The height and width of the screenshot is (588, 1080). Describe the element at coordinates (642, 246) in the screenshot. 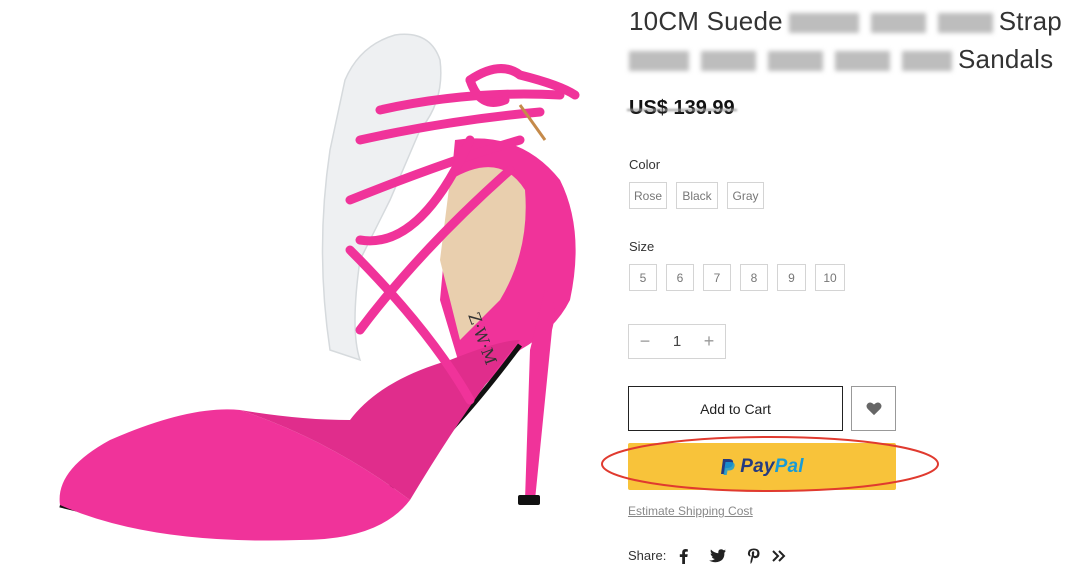

I see `size-label: Size` at that location.